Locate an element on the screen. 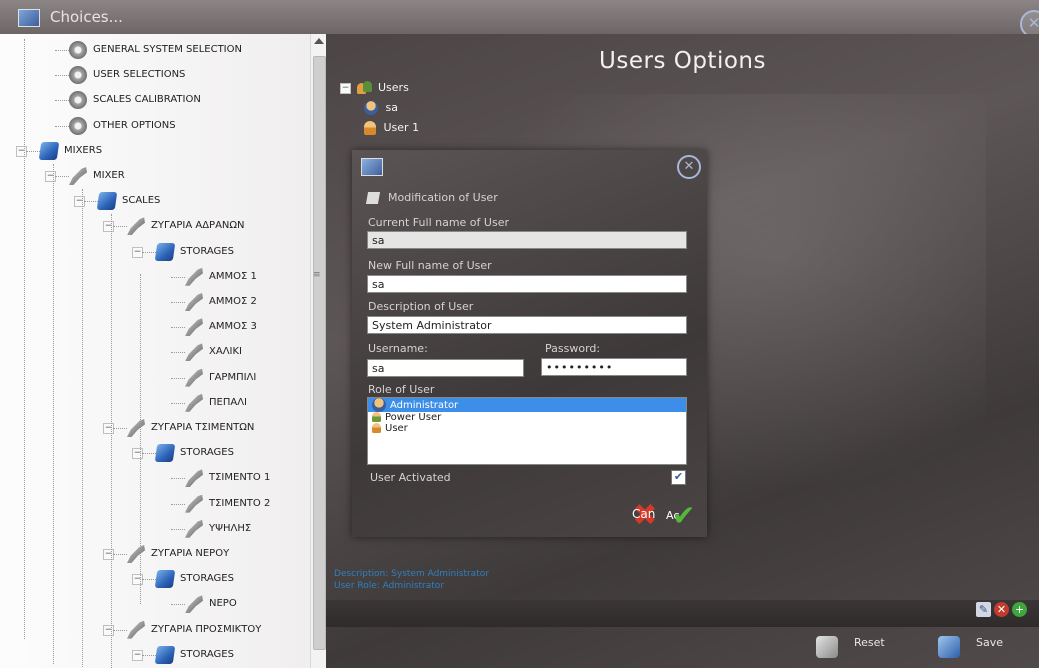 Image resolution: width=1039 pixels, height=668 pixels. role-option-user: User is located at coordinates (527, 428).